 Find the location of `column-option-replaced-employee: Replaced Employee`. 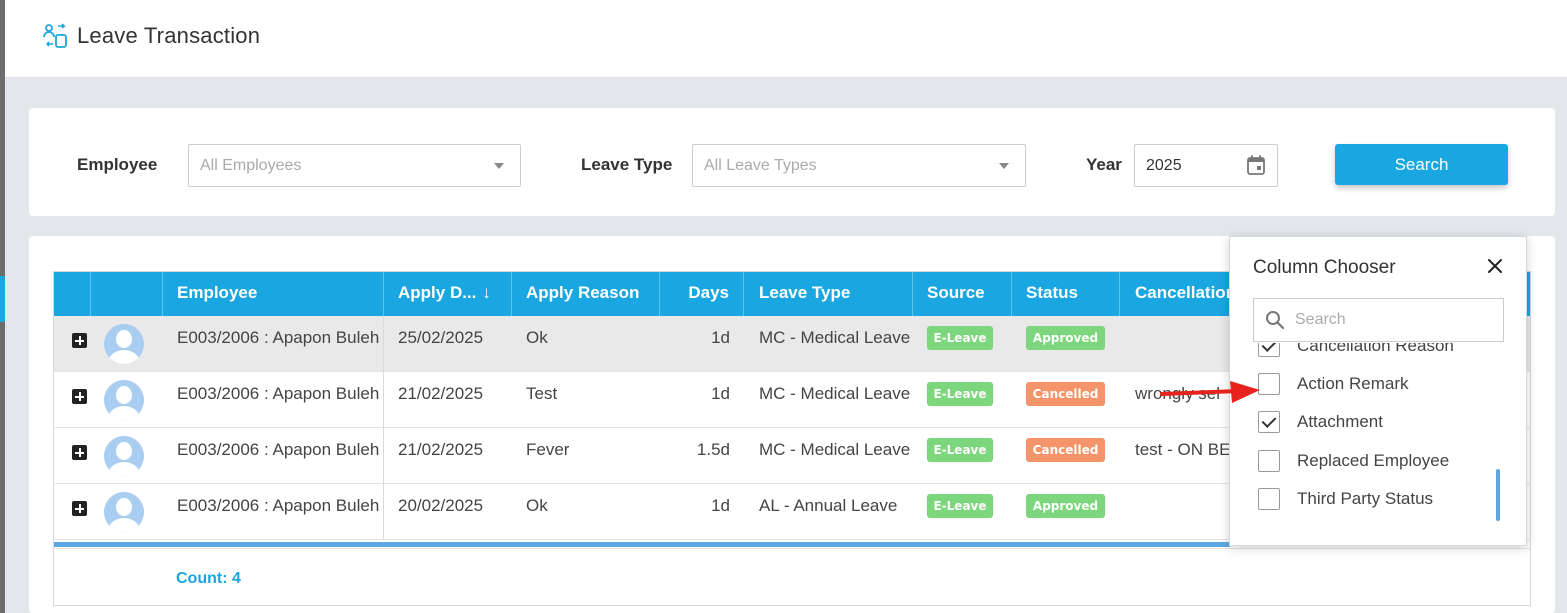

column-option-replaced-employee: Replaced Employee is located at coordinates (1378, 461).